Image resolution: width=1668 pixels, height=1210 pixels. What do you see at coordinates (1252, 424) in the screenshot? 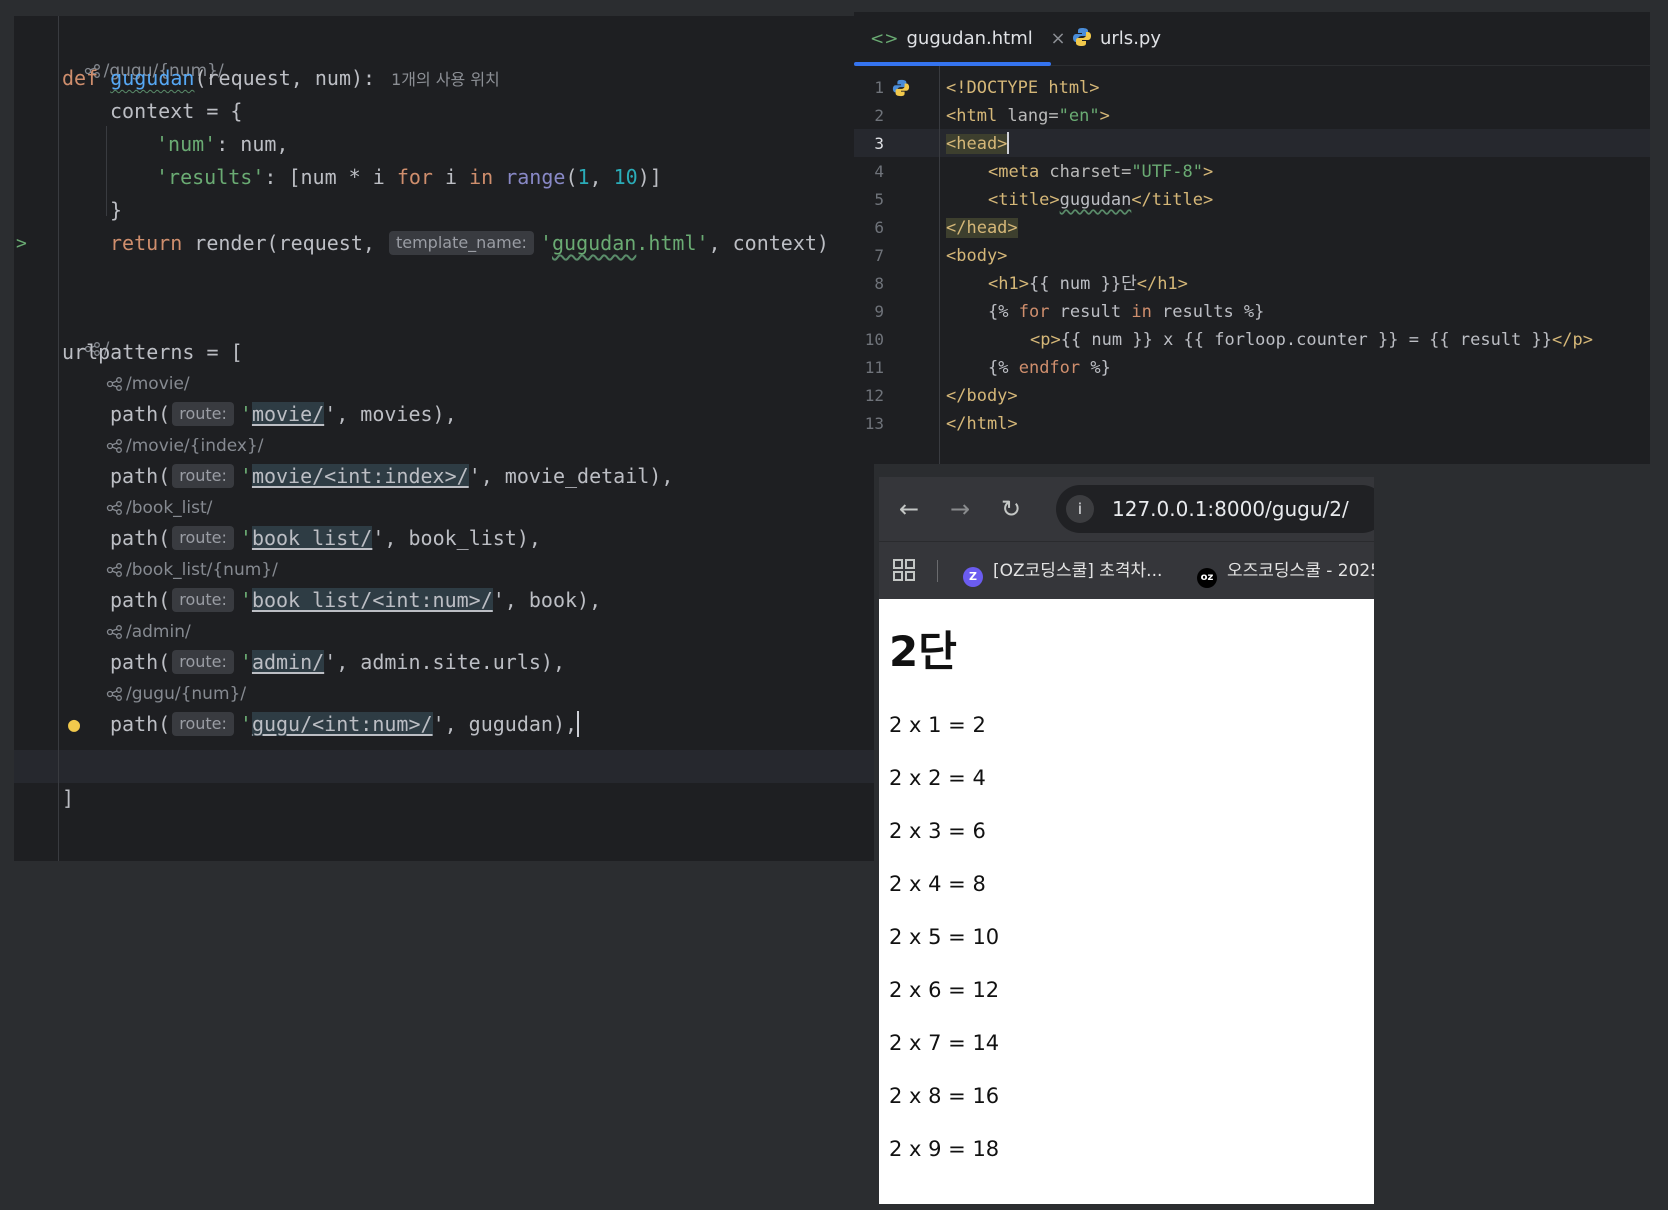
I see `template-line-13: 13 </html>` at bounding box center [1252, 424].